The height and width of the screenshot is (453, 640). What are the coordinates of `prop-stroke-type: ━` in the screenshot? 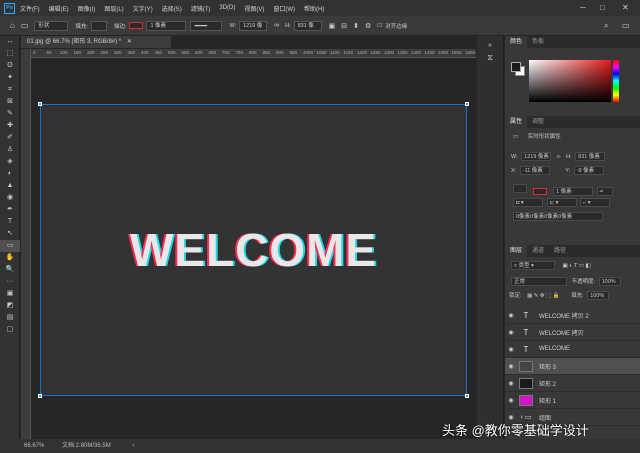 It's located at (604, 191).